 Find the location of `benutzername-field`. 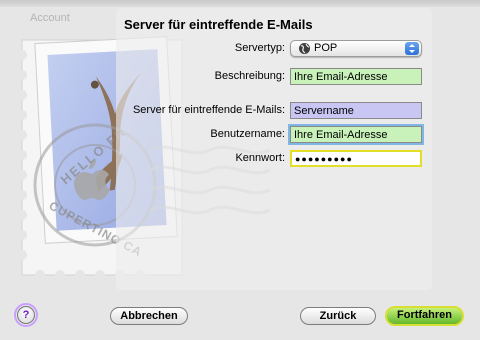

benutzername-field is located at coordinates (356, 134).